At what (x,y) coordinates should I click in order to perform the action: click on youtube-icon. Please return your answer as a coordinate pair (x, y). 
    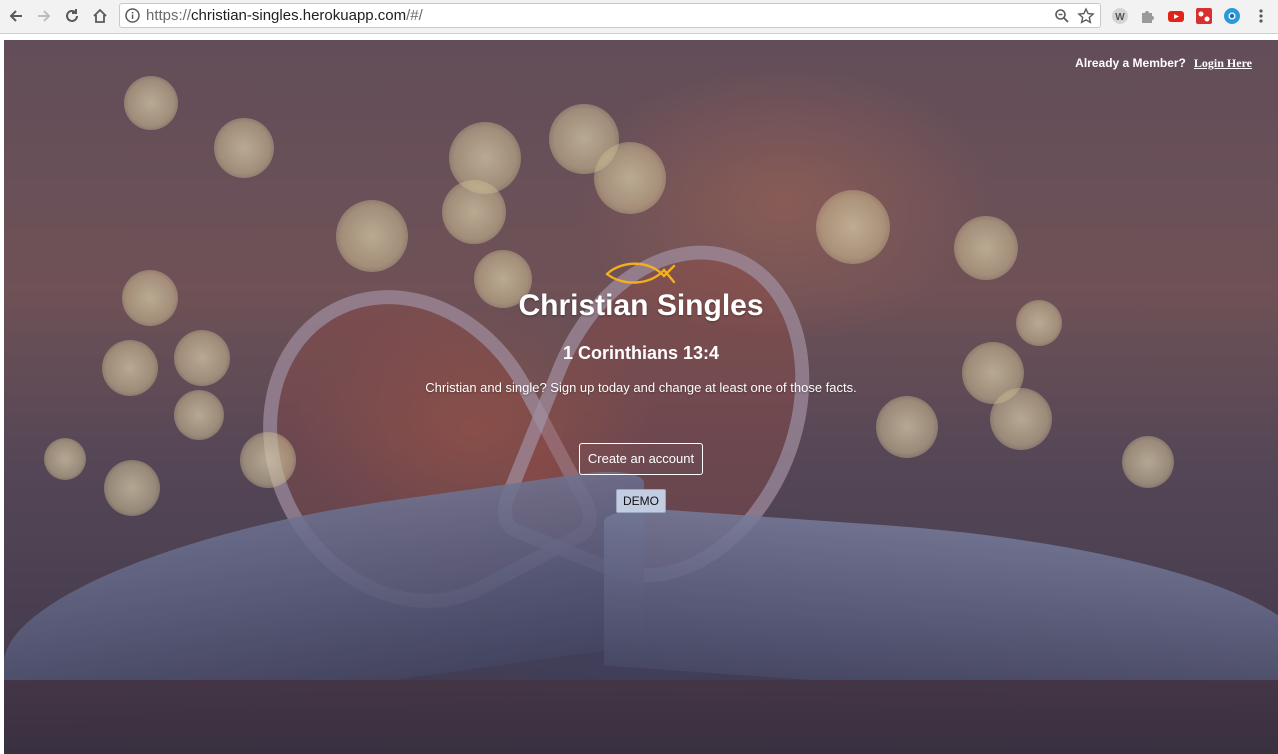
    Looking at the image, I should click on (1176, 16).